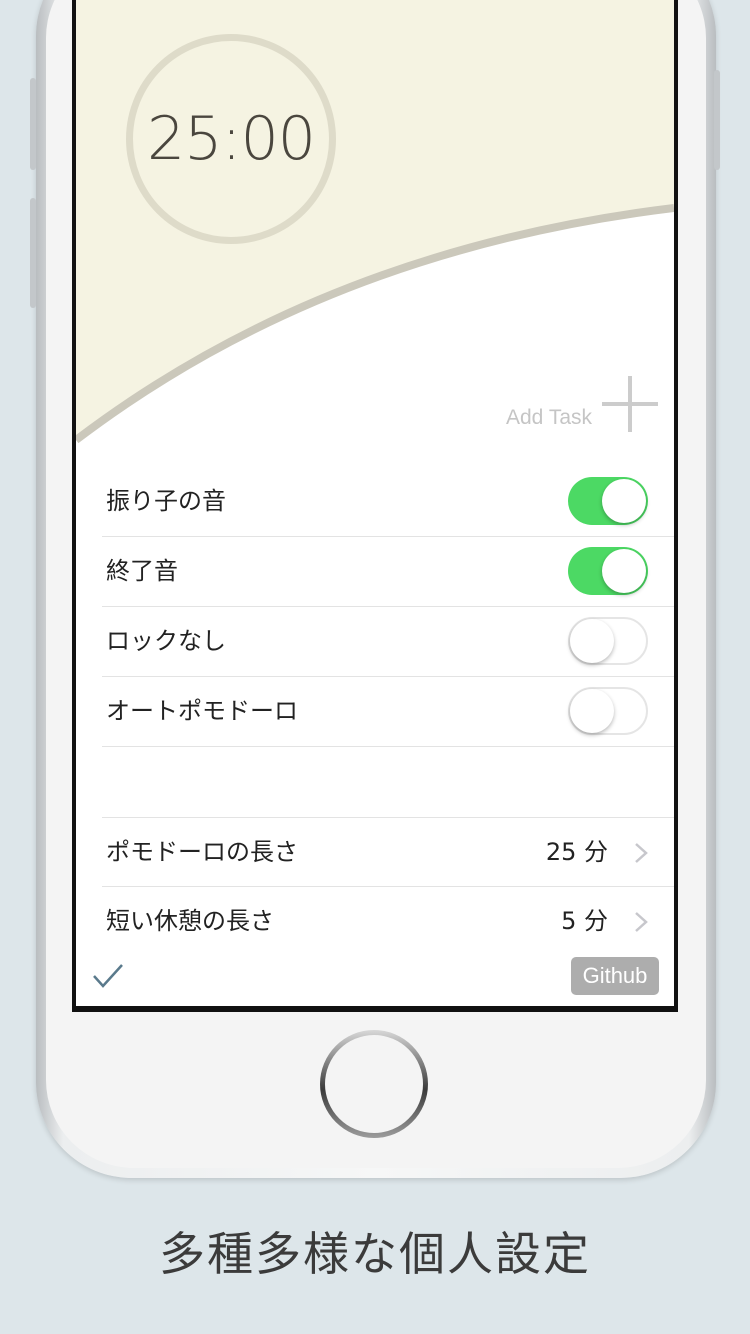 The image size is (750, 1334). What do you see at coordinates (33, 253) in the screenshot?
I see `volume-down-button` at bounding box center [33, 253].